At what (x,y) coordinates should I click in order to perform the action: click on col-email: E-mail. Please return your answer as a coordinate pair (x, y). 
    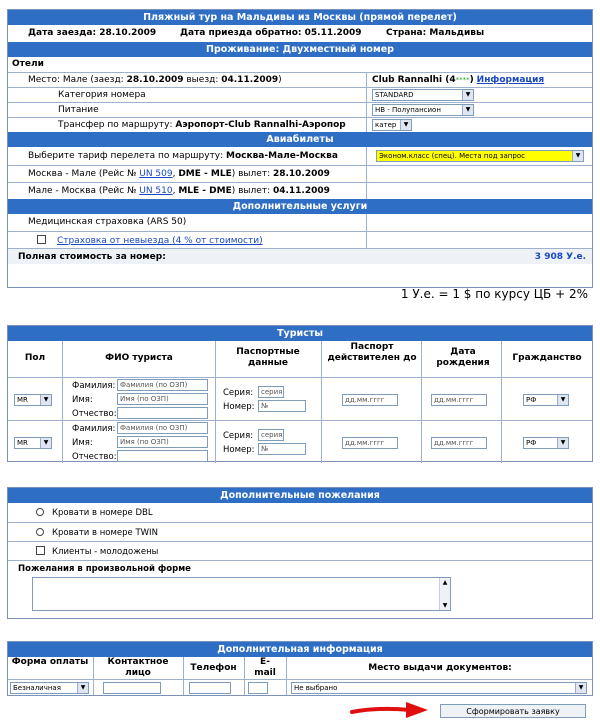
    Looking at the image, I should click on (265, 667).